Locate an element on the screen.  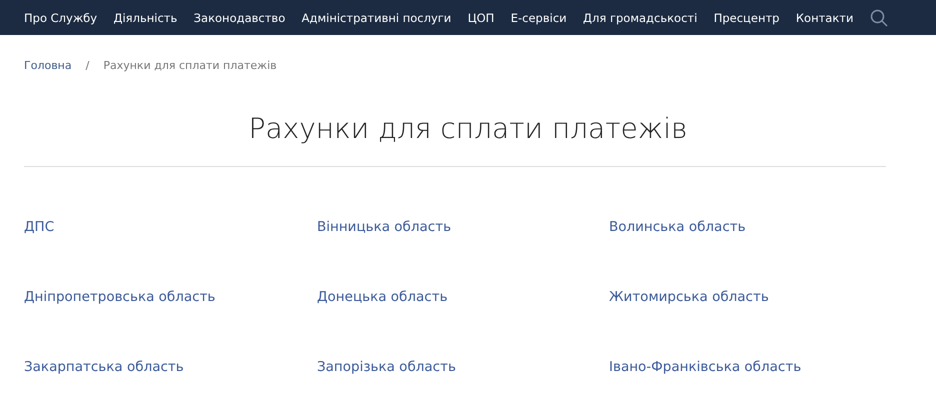
region-link: Житомирська область is located at coordinates (689, 297).